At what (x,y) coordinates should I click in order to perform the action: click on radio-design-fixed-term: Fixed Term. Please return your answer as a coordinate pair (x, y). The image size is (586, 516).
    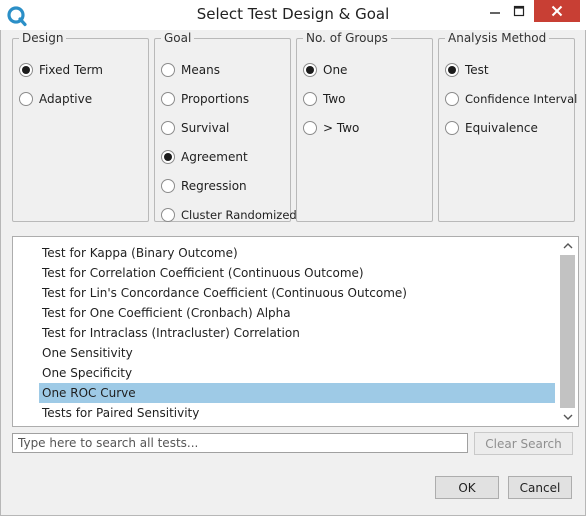
    Looking at the image, I should click on (61, 70).